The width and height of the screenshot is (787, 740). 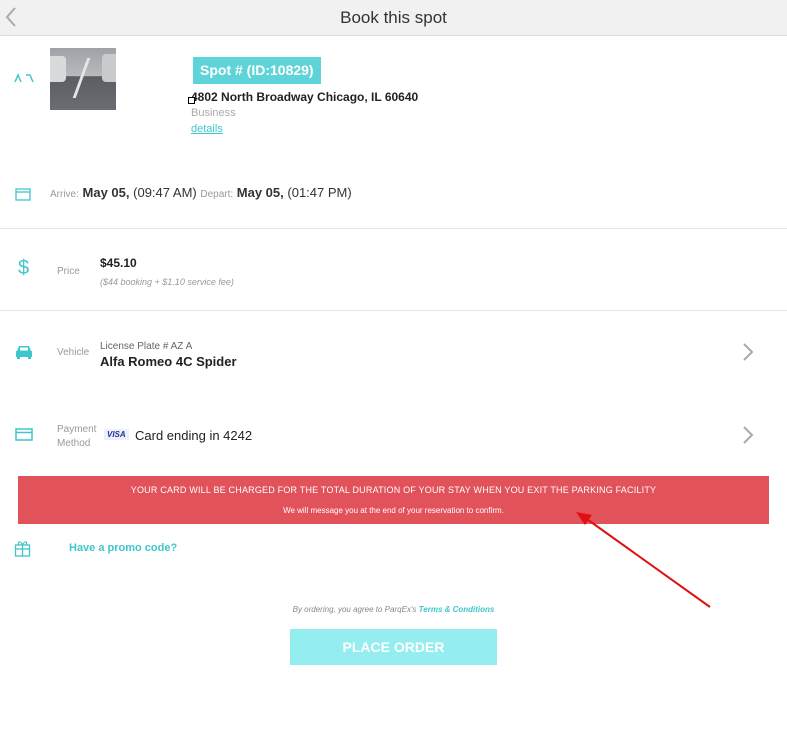 I want to click on top-bar: Book this spot, so click(x=393, y=18).